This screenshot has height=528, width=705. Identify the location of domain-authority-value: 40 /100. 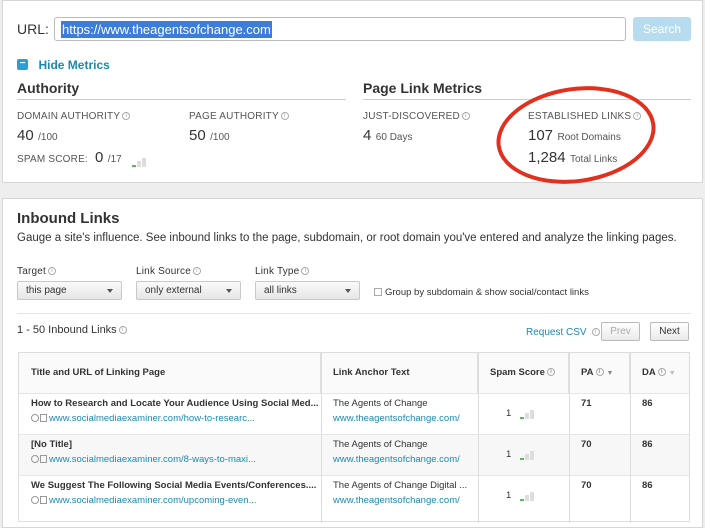
(37, 135).